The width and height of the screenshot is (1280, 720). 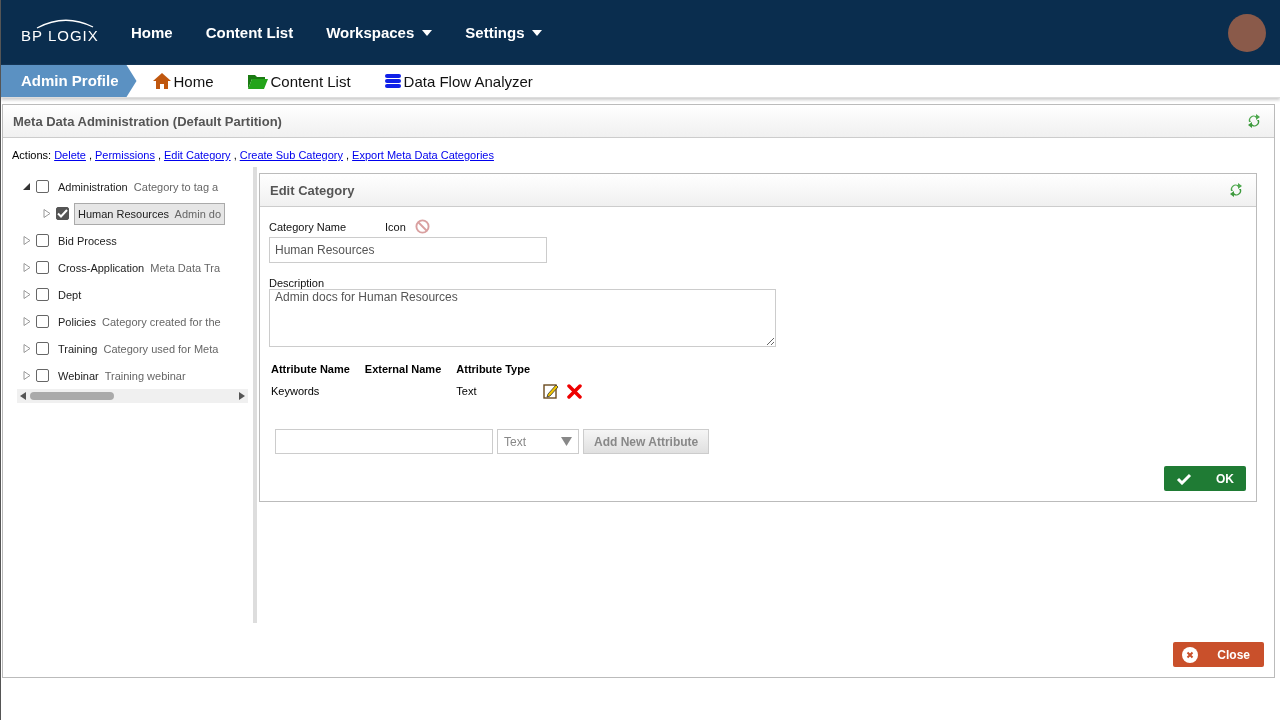 What do you see at coordinates (551, 391) in the screenshot?
I see `edit-icon` at bounding box center [551, 391].